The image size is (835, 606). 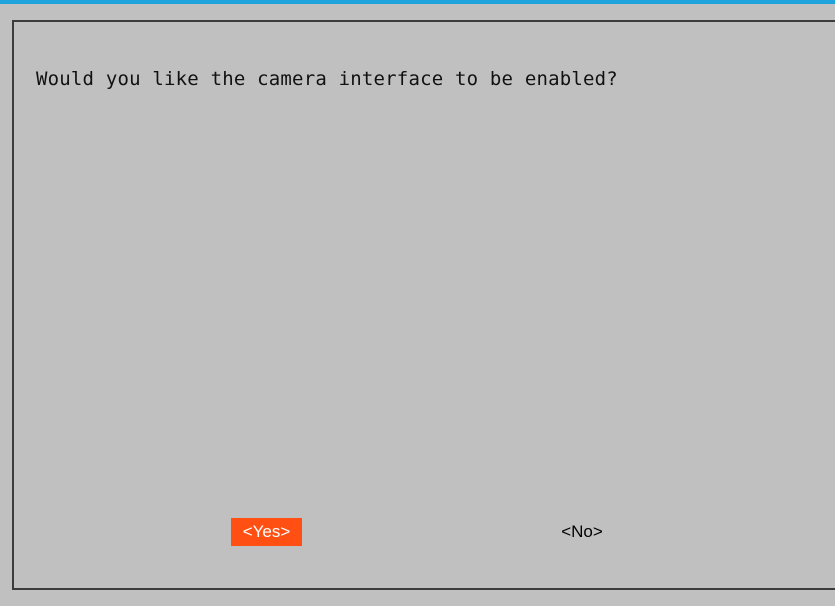 I want to click on yes-button: <Yes>, so click(x=266, y=532).